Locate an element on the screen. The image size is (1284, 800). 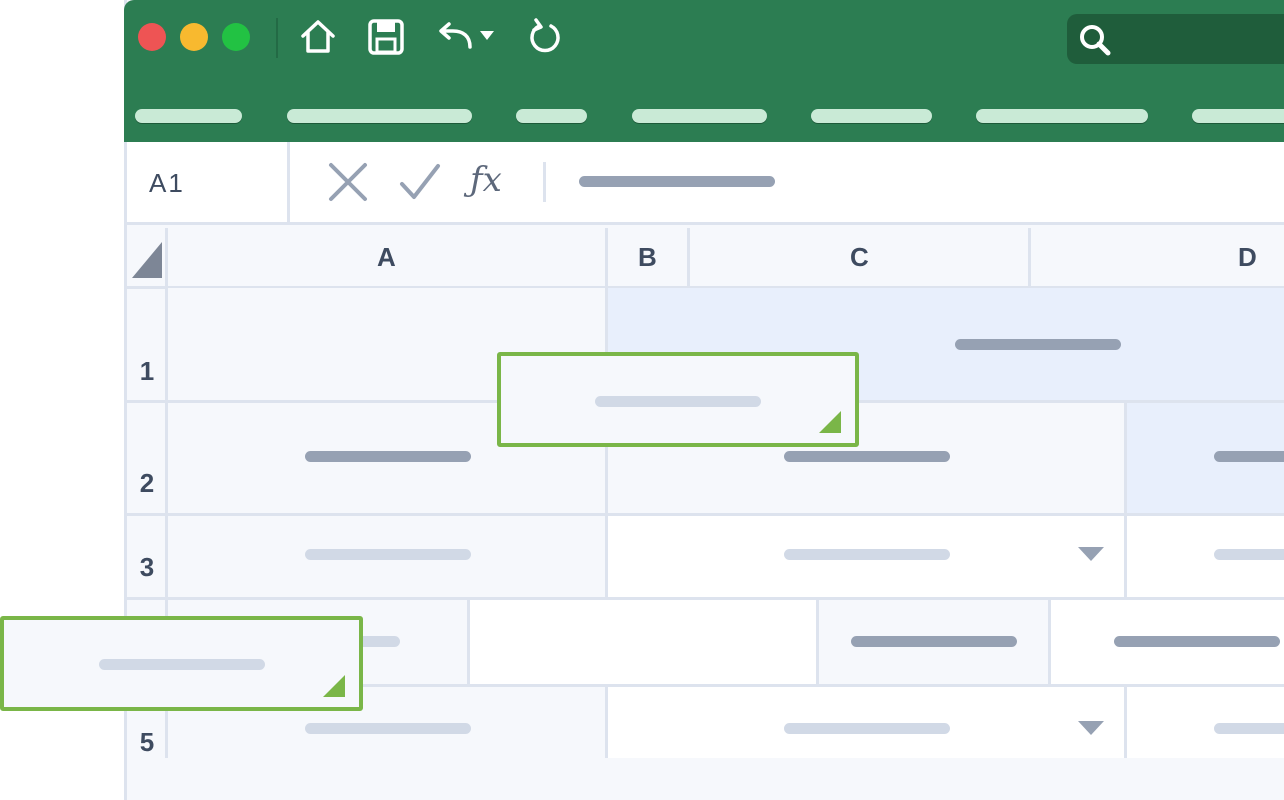
redo-refresh-icon is located at coordinates (545, 37).